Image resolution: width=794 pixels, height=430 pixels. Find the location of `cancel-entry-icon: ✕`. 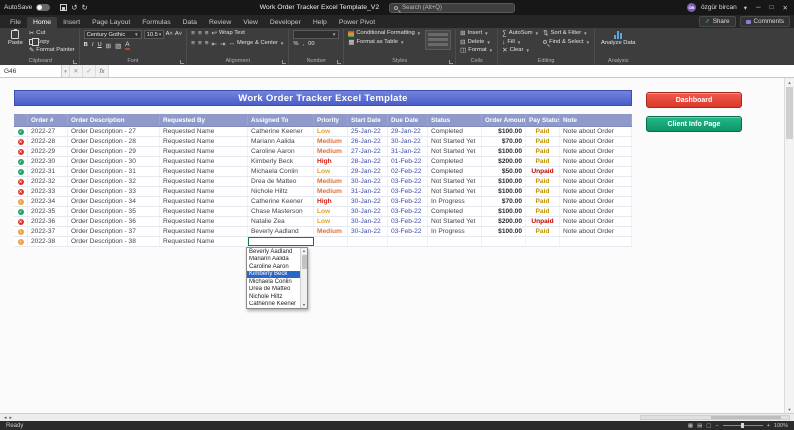

cancel-entry-icon: ✕ is located at coordinates (76, 71).